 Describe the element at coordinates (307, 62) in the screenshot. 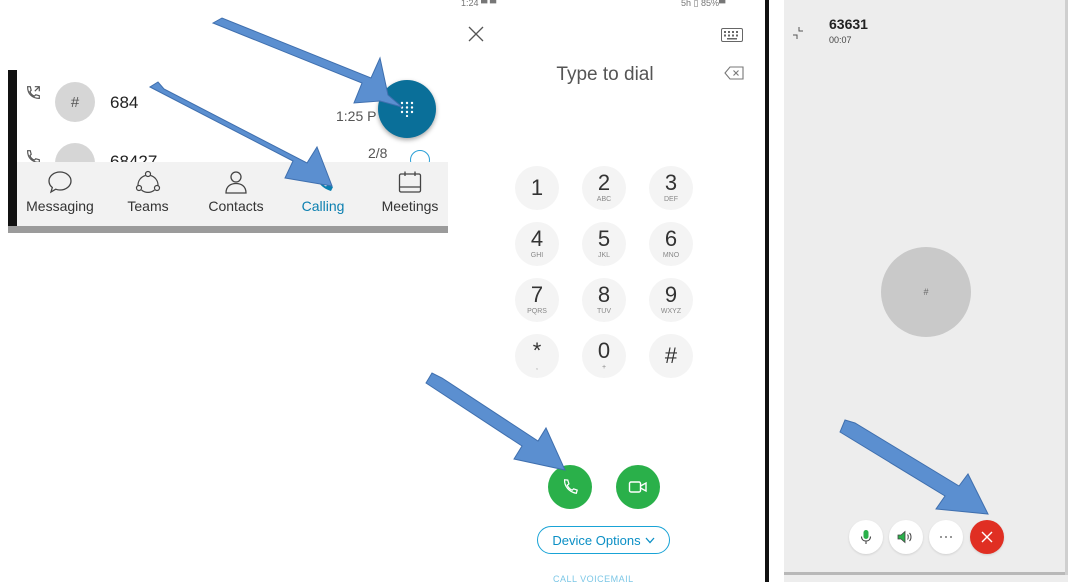

I see `annotation-arrow-5a` at that location.